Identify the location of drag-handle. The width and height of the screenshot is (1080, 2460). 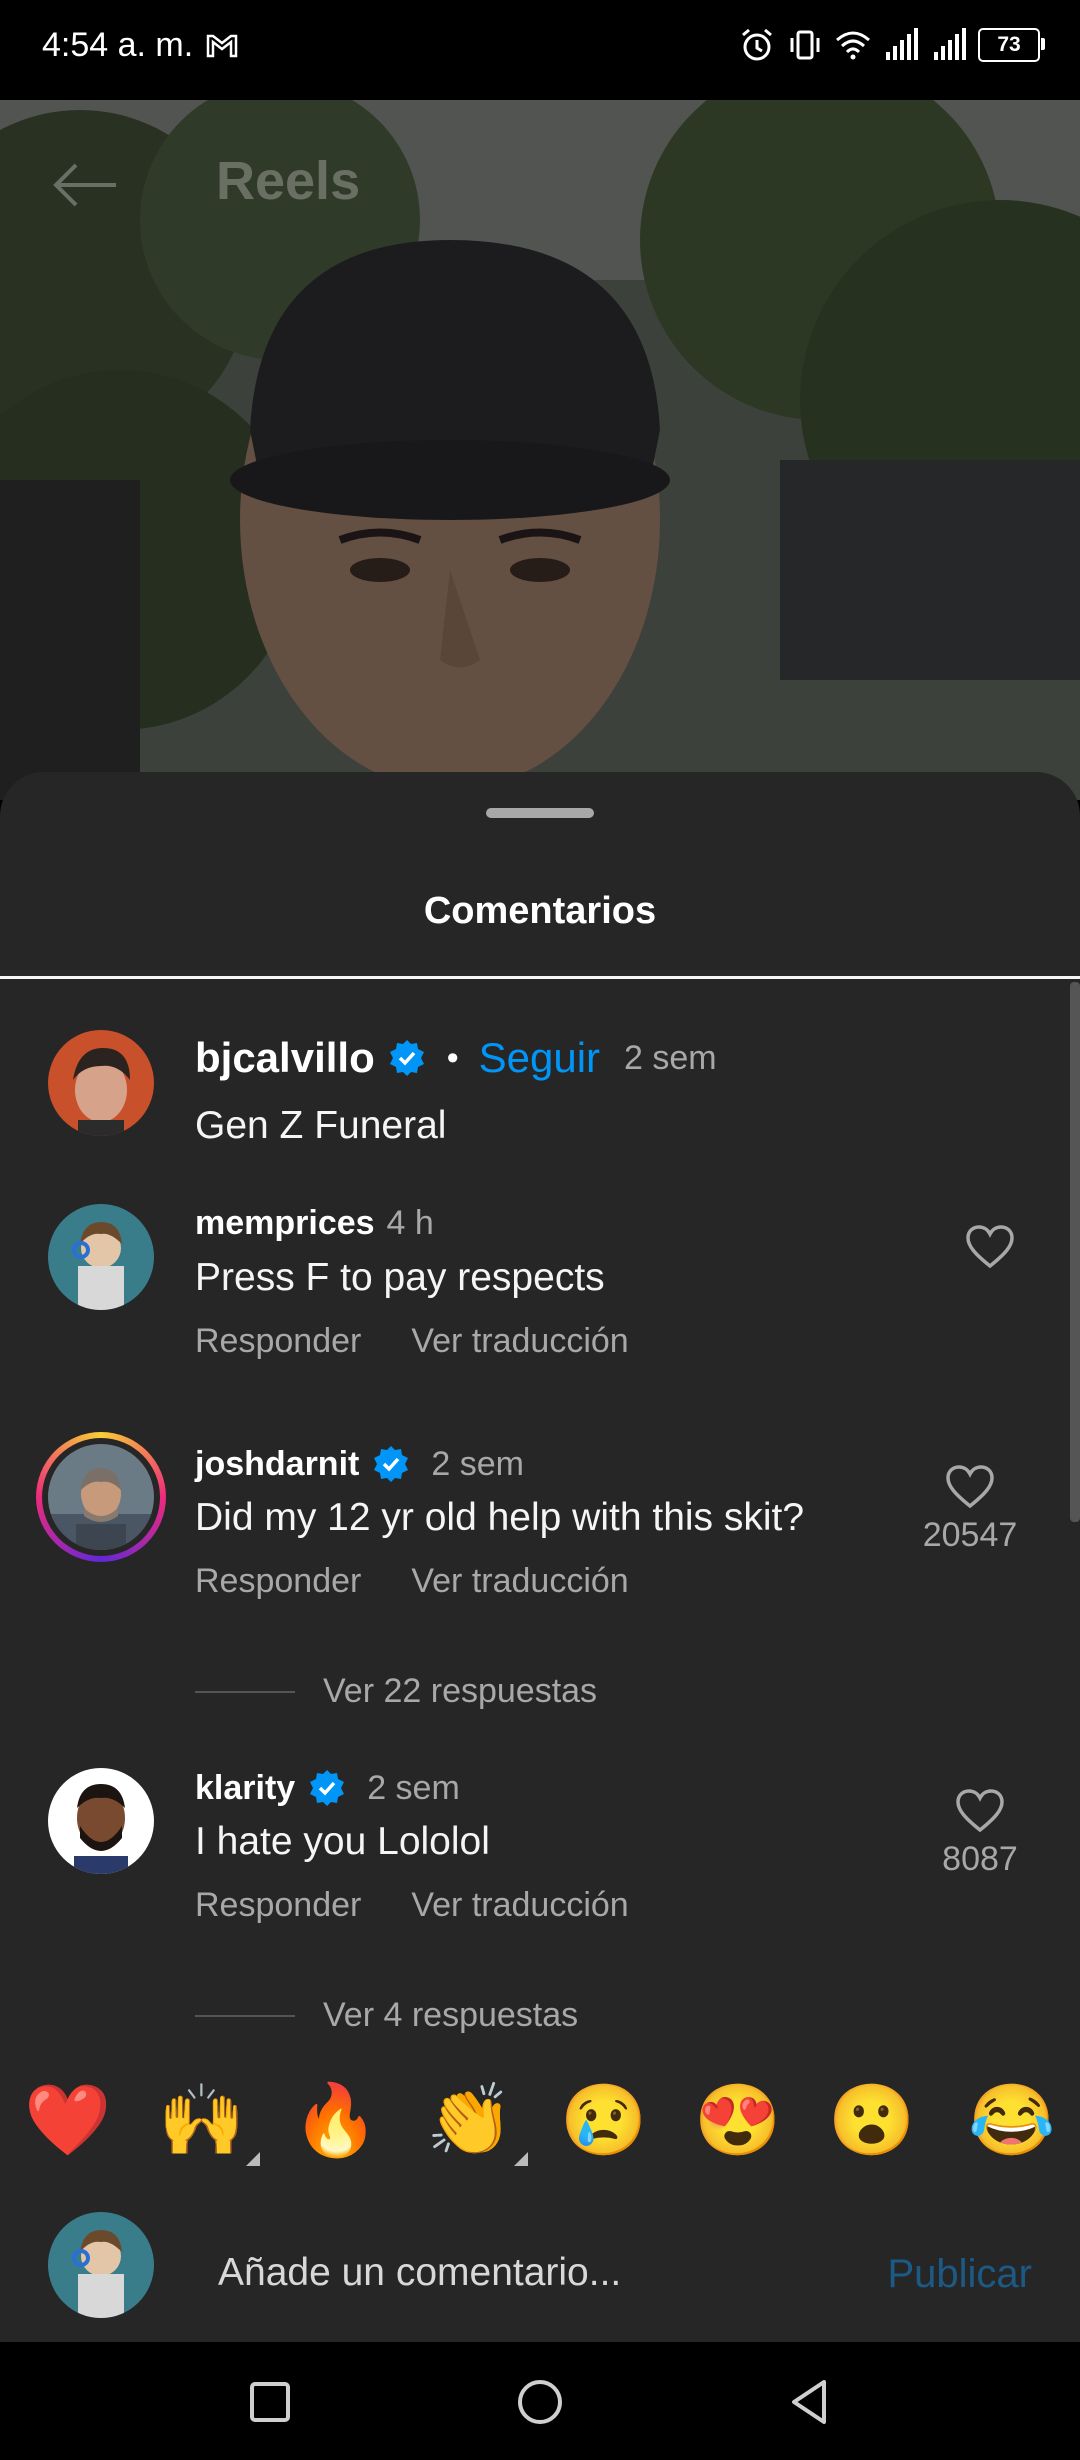
(540, 813).